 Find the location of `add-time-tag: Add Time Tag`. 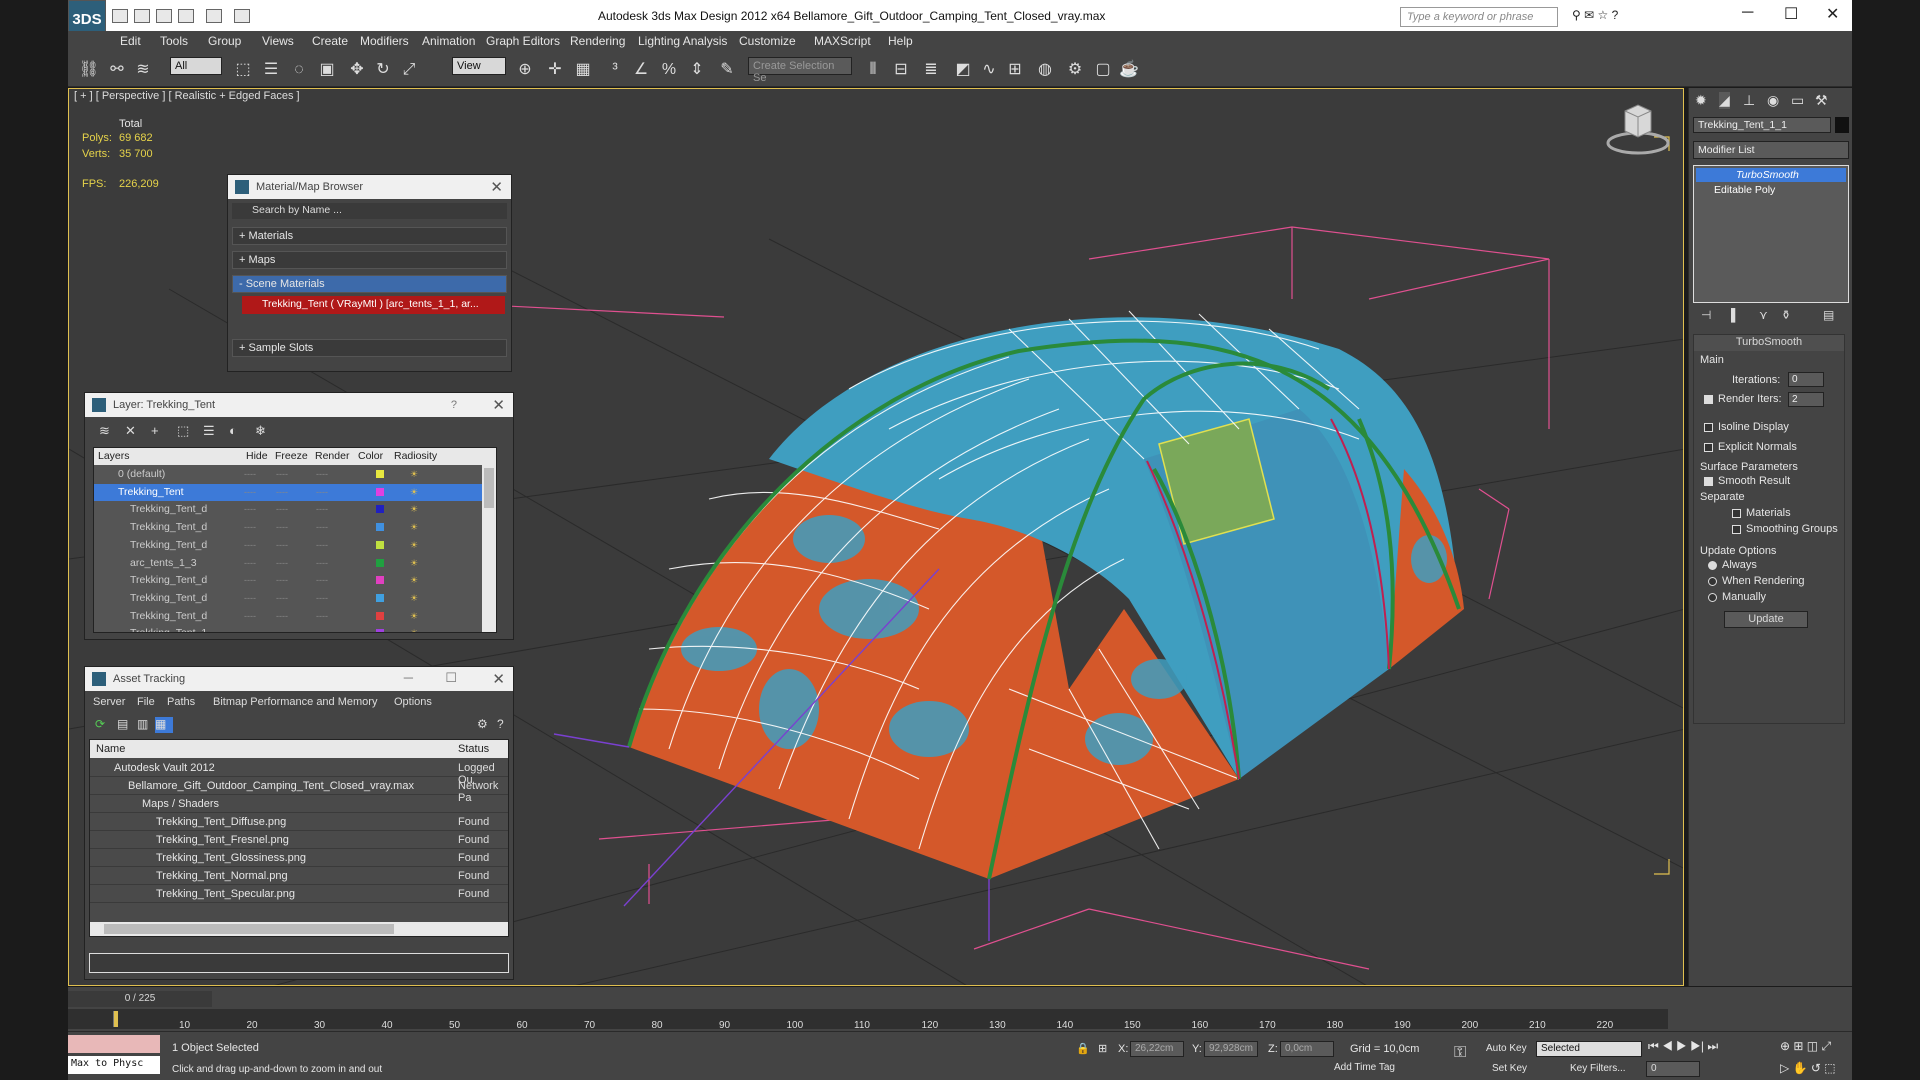

add-time-tag: Add Time Tag is located at coordinates (1364, 1067).